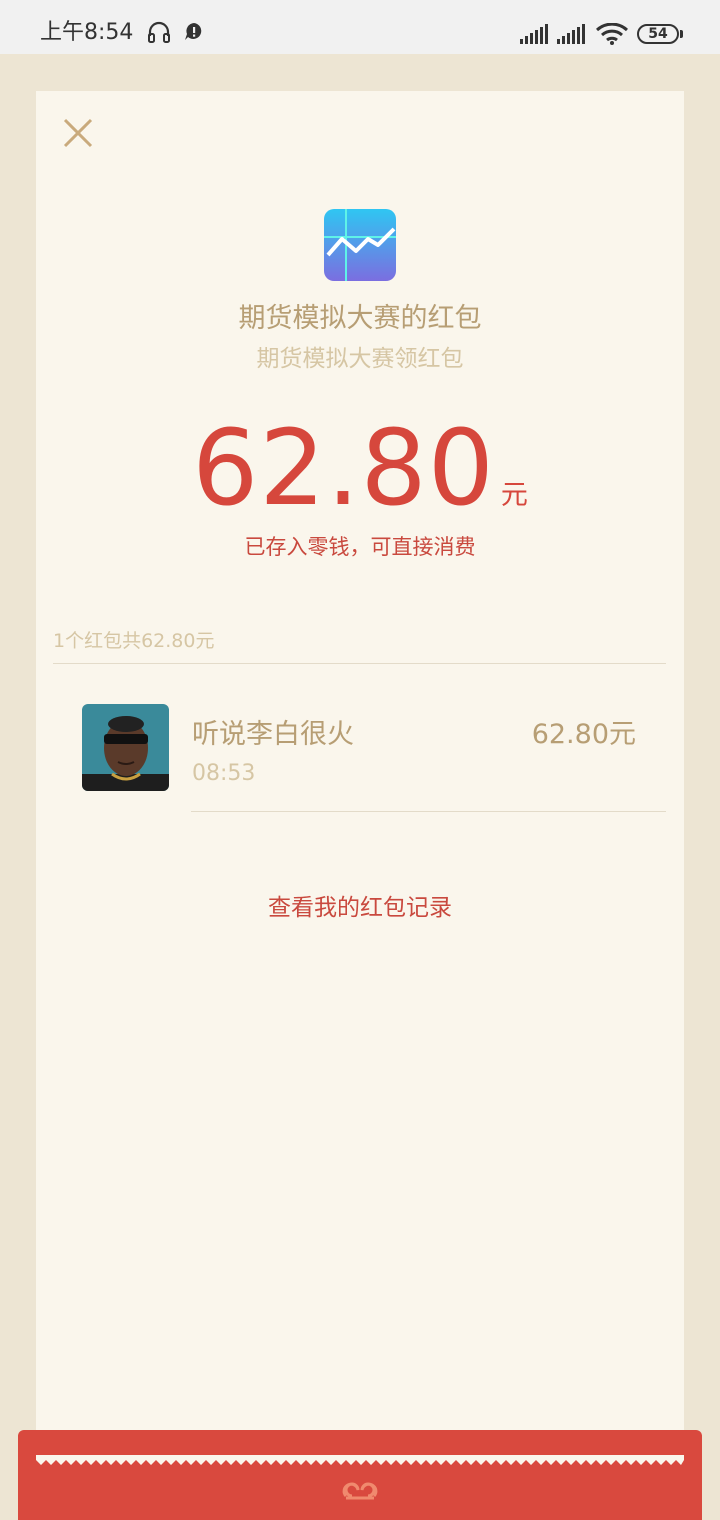 Image resolution: width=720 pixels, height=1520 pixels. What do you see at coordinates (360, 245) in the screenshot?
I see `stock-chart-app-icon` at bounding box center [360, 245].